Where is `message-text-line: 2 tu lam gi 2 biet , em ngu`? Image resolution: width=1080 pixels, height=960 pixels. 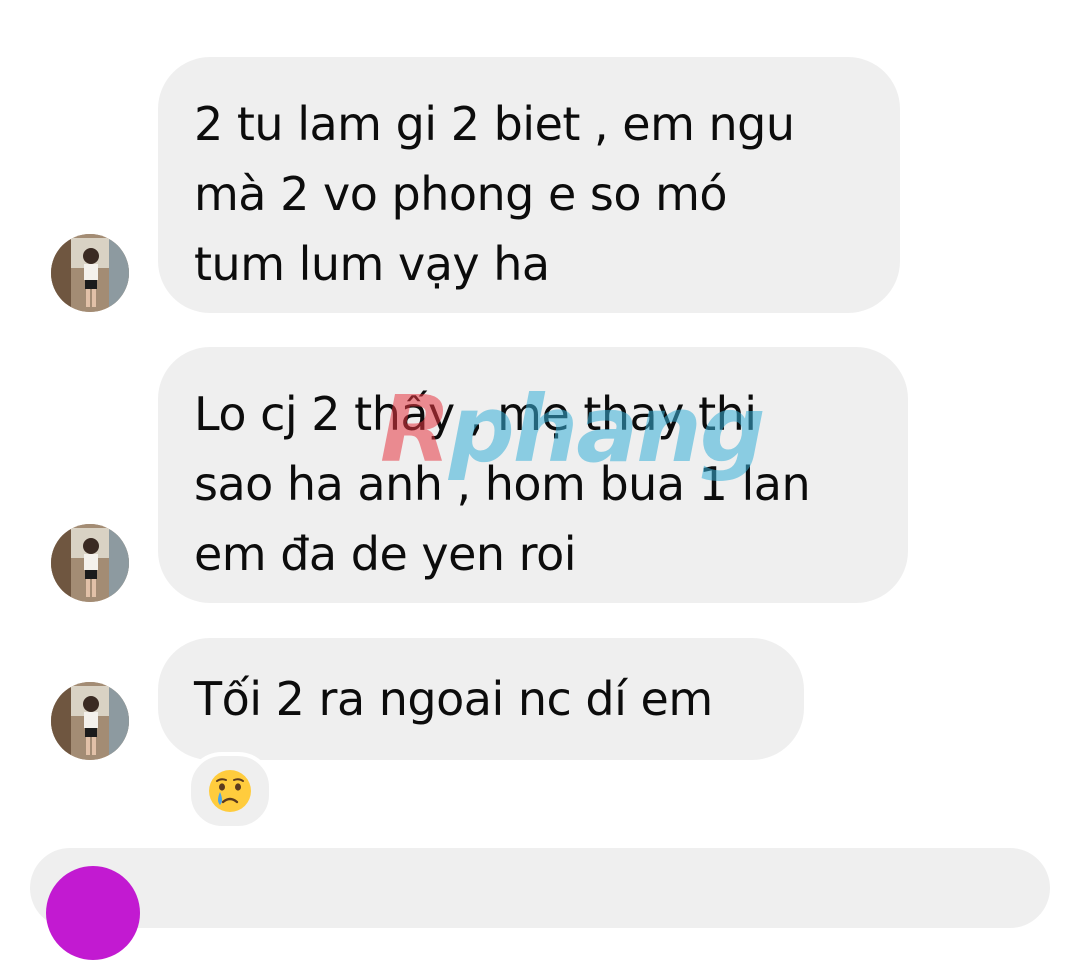 message-text-line: 2 tu lam gi 2 biet , em ngu is located at coordinates (494, 124).